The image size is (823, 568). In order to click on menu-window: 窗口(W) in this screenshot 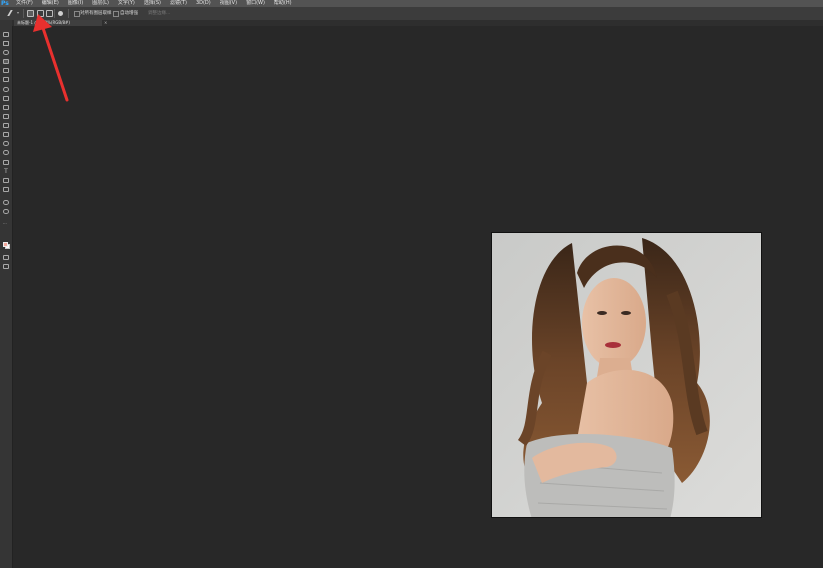, I will do `click(255, 3)`.